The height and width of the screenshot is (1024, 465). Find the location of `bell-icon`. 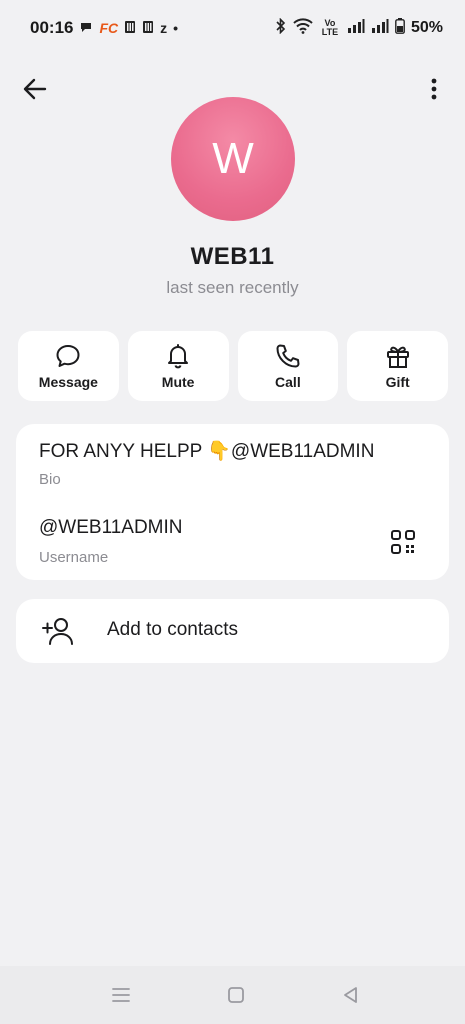

bell-icon is located at coordinates (178, 356).